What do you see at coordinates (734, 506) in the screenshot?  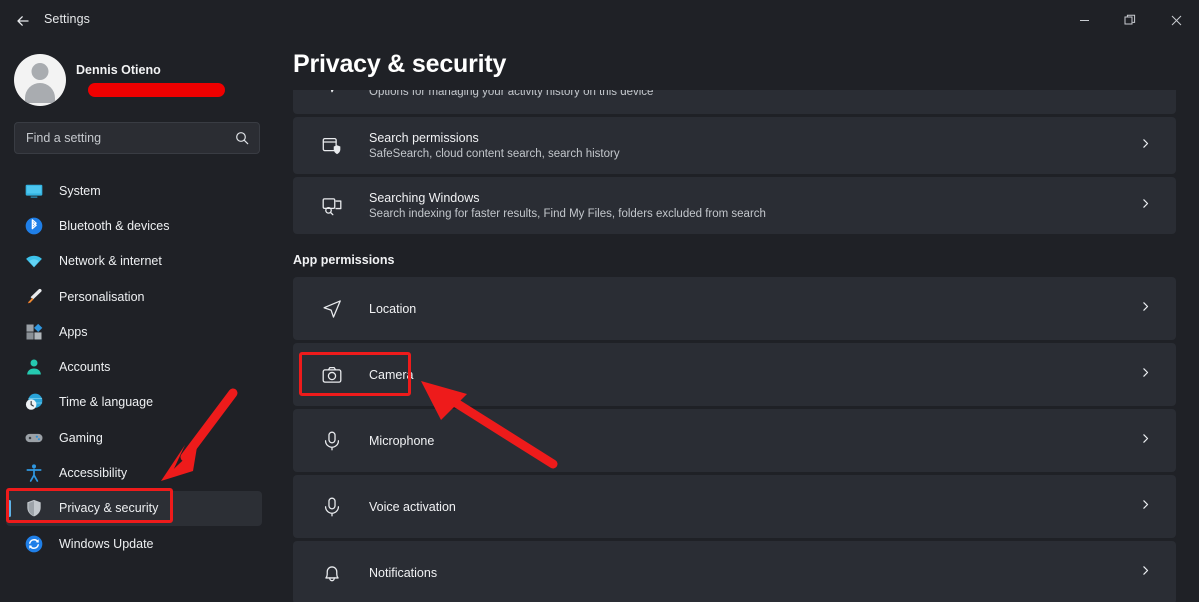 I see `permission-row-voice-activation: Voice activation` at bounding box center [734, 506].